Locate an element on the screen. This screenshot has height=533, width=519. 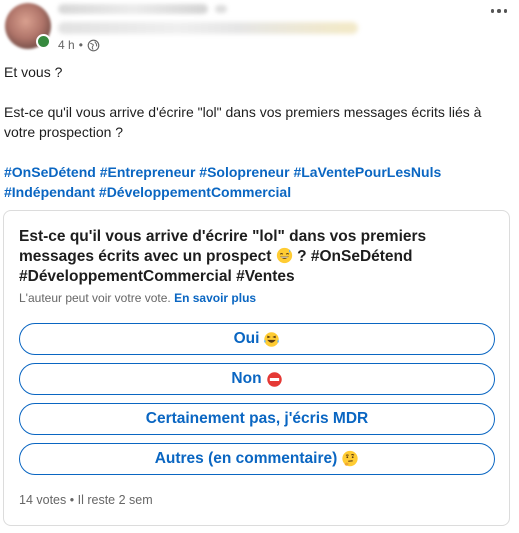
poll-option-certainement-pas: Certainement pas, j'écris MDR is located at coordinates (257, 419).